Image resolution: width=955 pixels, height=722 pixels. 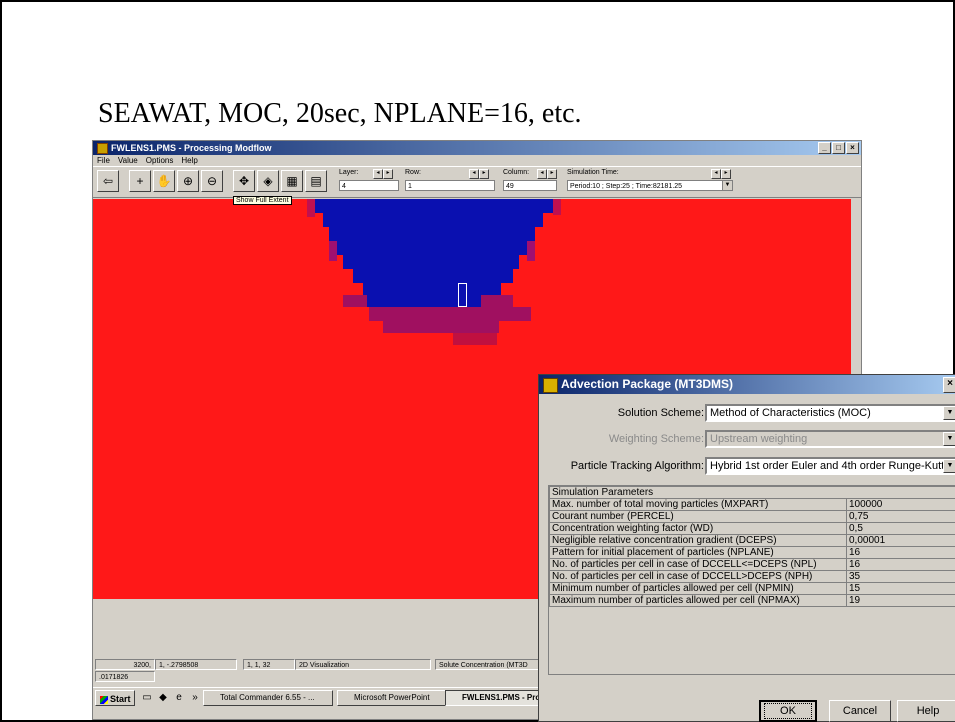 I want to click on menu-help: Help, so click(x=189, y=160).